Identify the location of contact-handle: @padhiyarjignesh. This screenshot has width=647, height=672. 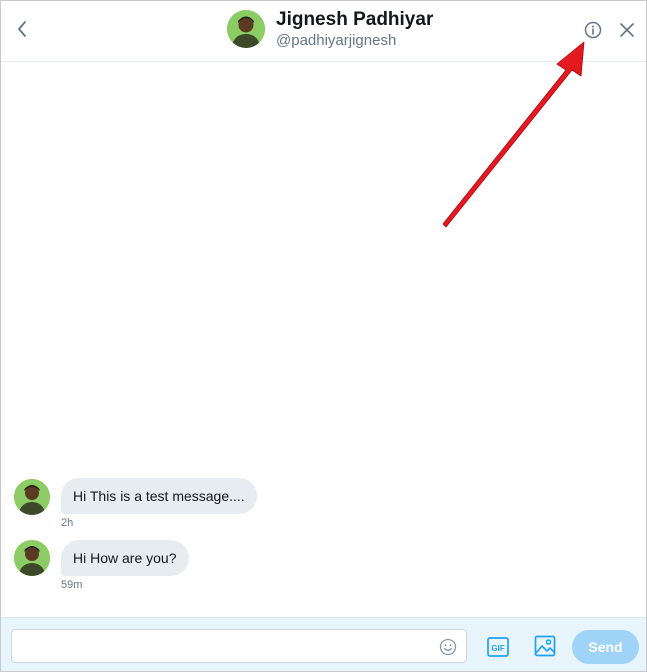
(336, 40).